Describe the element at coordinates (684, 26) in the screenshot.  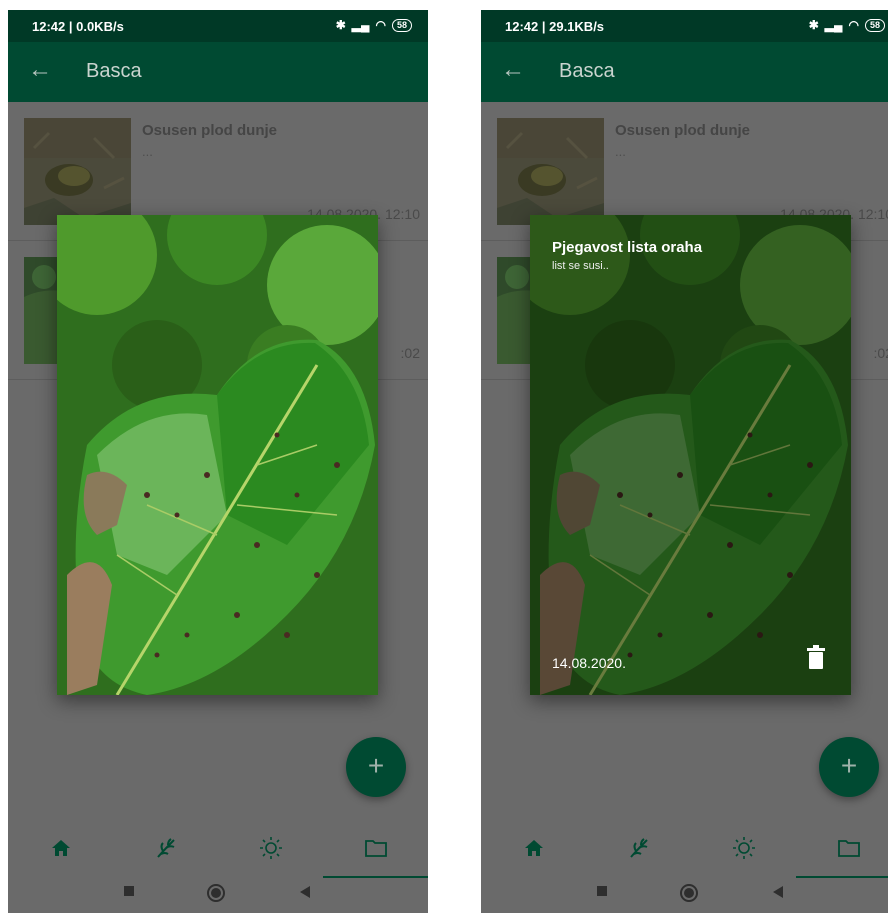
I see `status-bar: 12:42 | 29.1KB/s ✱ ▂▄ ◠ 58` at that location.